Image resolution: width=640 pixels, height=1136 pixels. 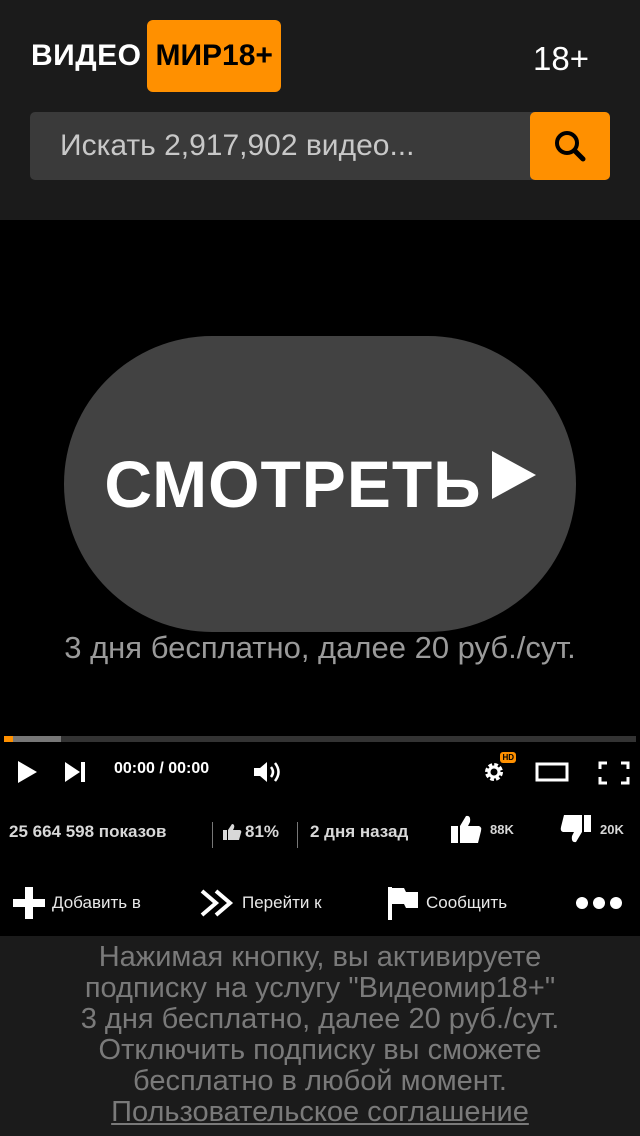 I want to click on play-button, so click(x=27, y=772).